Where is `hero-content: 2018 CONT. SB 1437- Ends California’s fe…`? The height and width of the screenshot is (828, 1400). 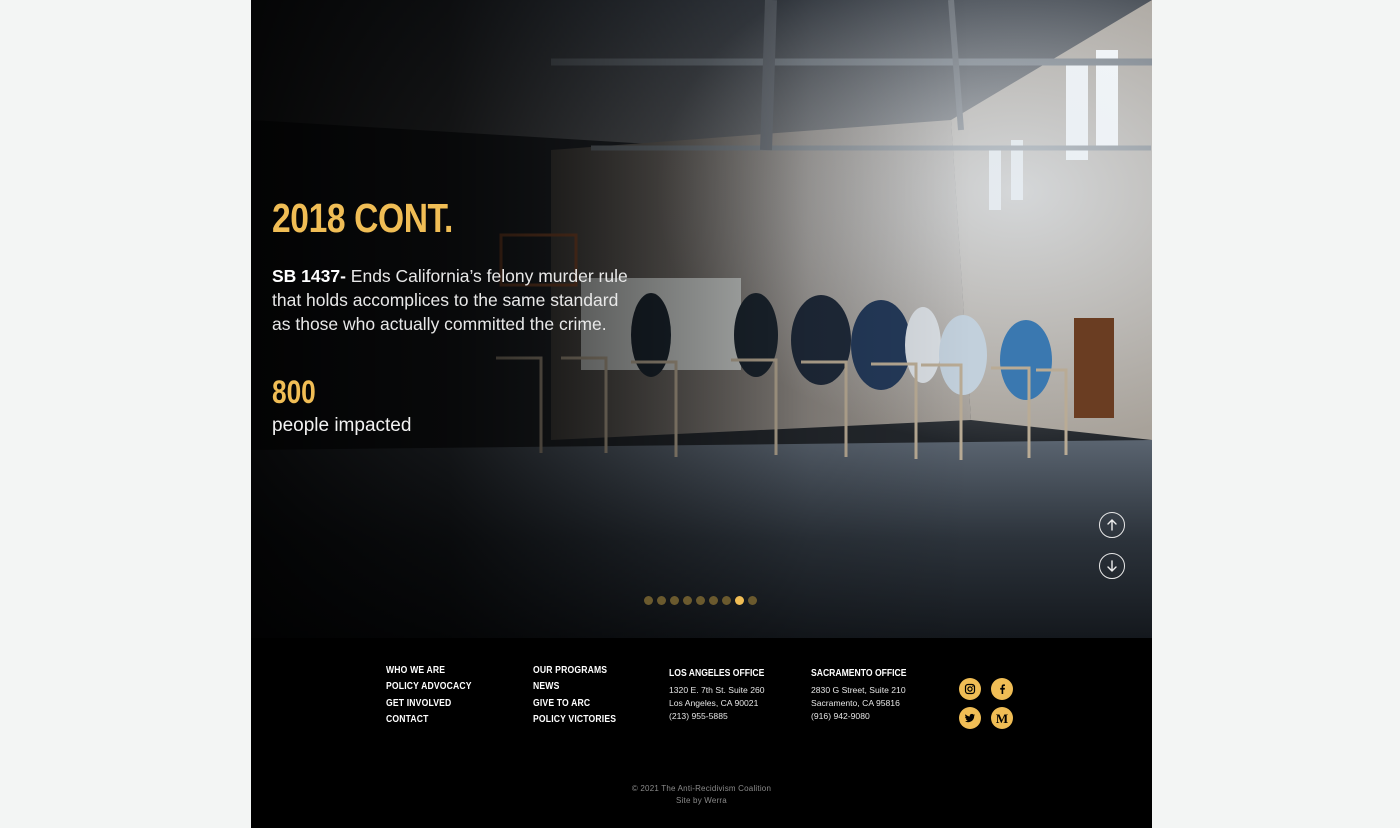
hero-content: 2018 CONT. SB 1437- Ends California’s fe… is located at coordinates (457, 316).